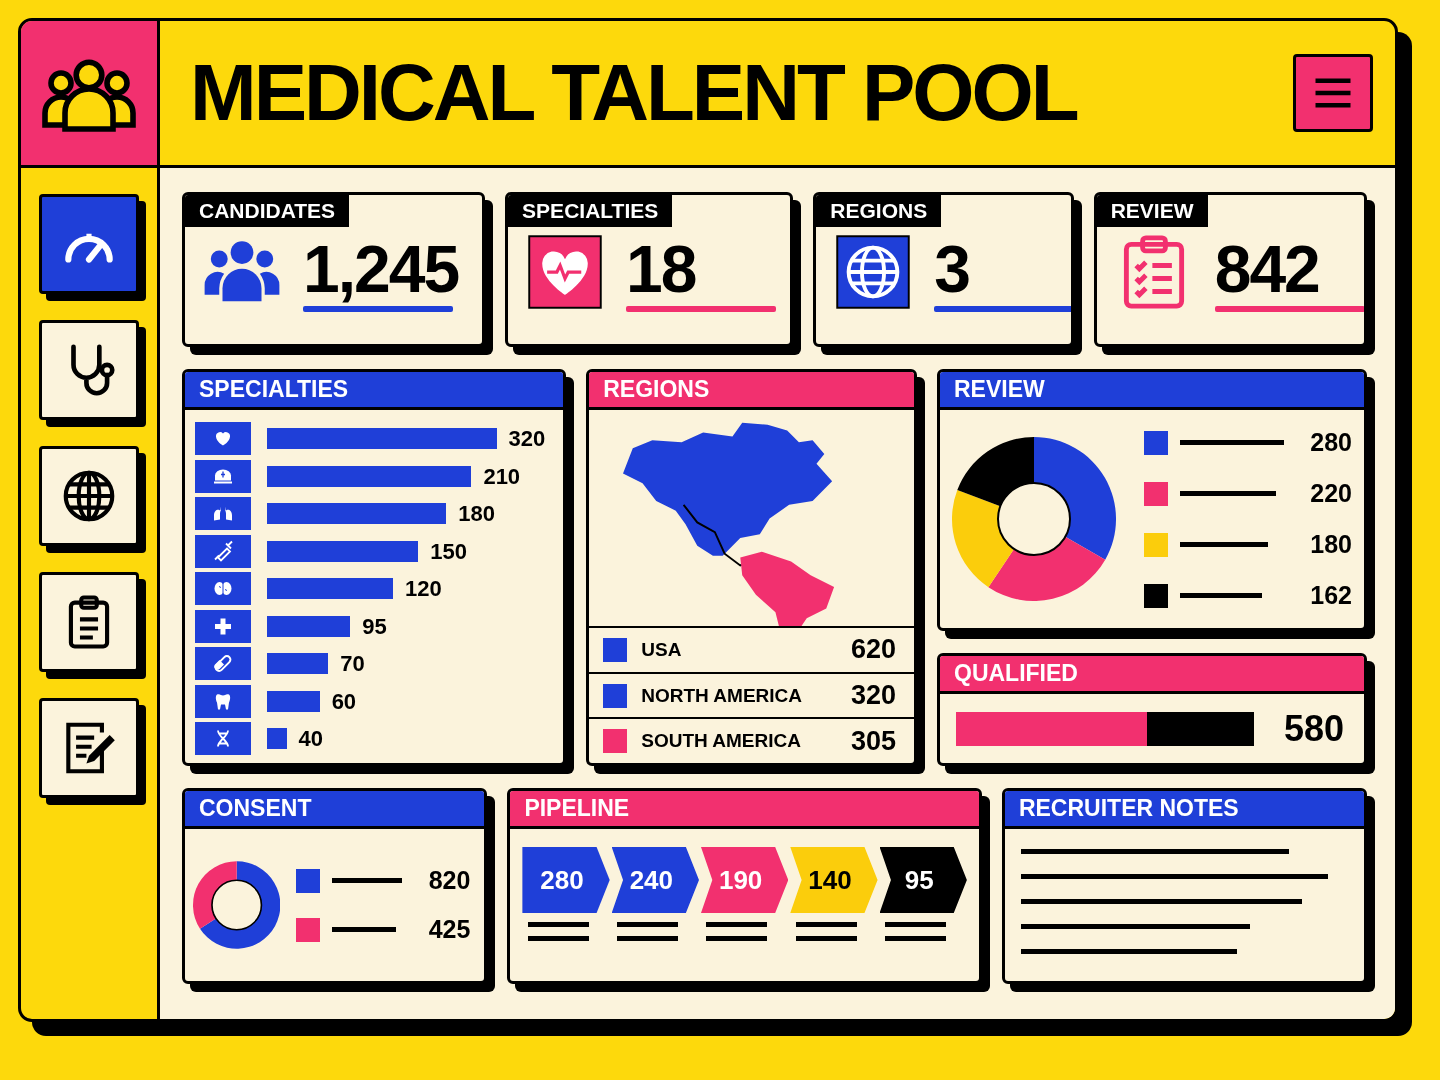  Describe the element at coordinates (1152, 211) in the screenshot. I see `stat-label: REVIEW` at that location.